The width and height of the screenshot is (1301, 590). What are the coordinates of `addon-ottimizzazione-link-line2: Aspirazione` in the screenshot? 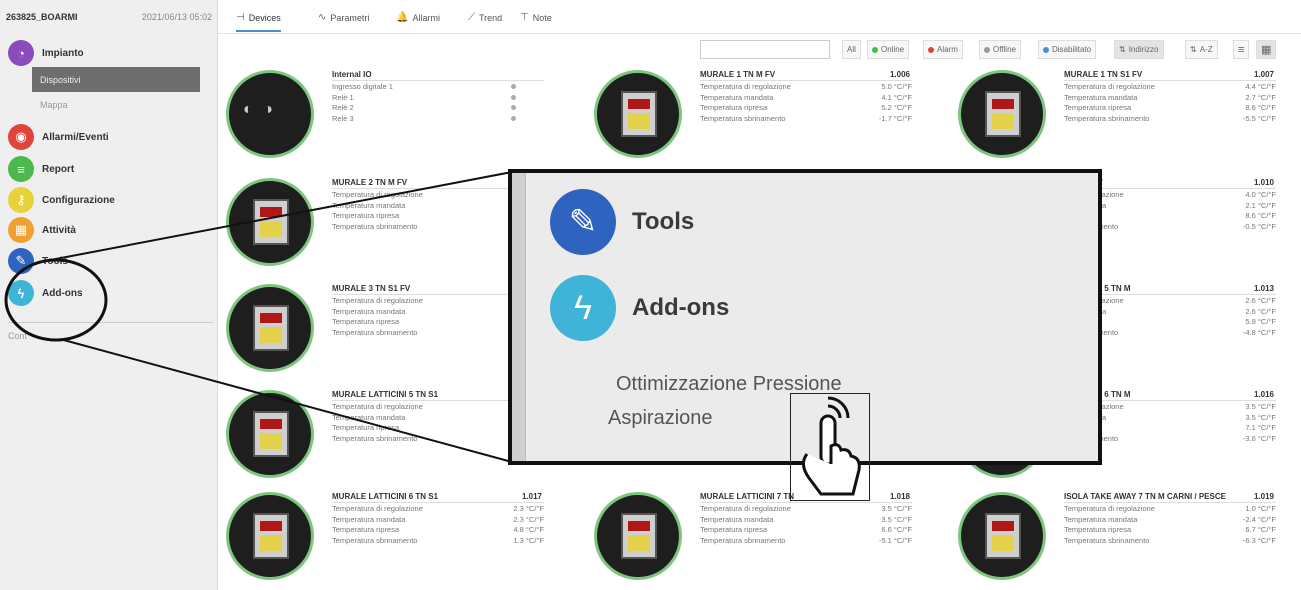 It's located at (660, 418).